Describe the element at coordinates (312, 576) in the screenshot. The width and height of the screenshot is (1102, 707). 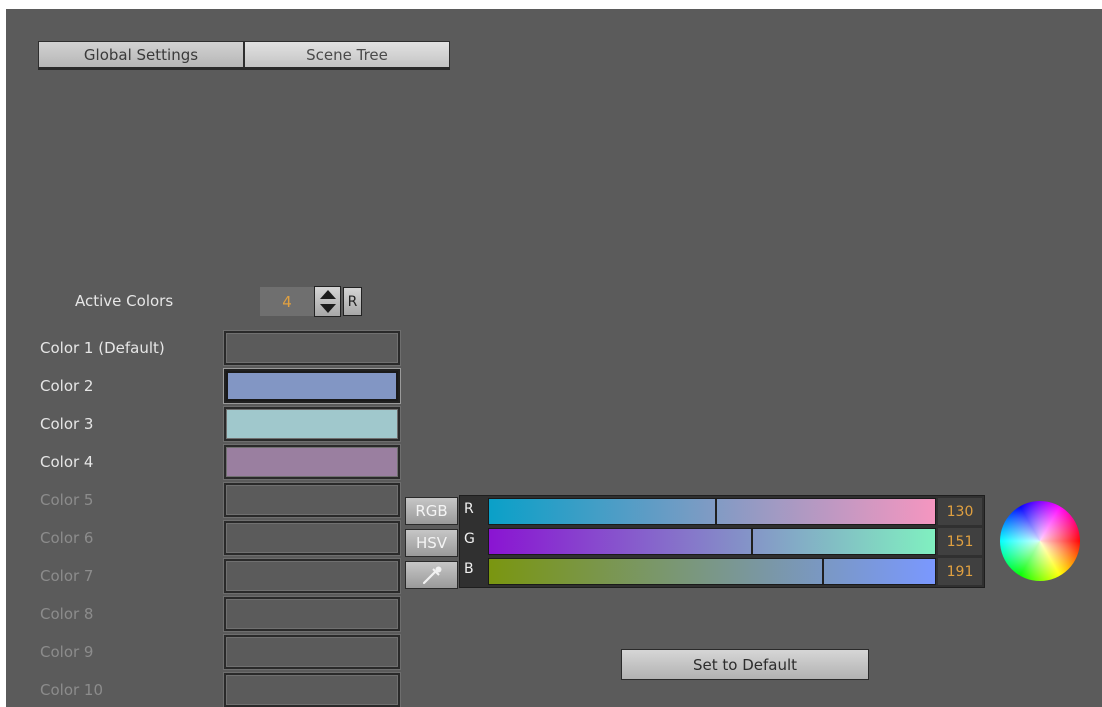
I see `color-7-swatch` at that location.